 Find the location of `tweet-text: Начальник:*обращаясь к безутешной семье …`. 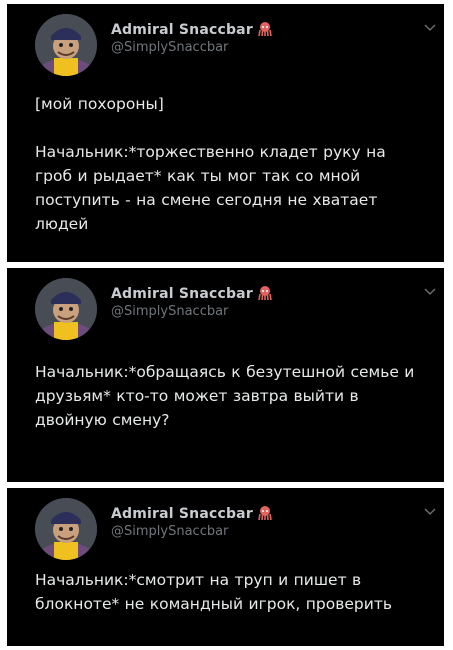

tweet-text: Начальник:*обращаясь к безутешной семье … is located at coordinates (227, 396).